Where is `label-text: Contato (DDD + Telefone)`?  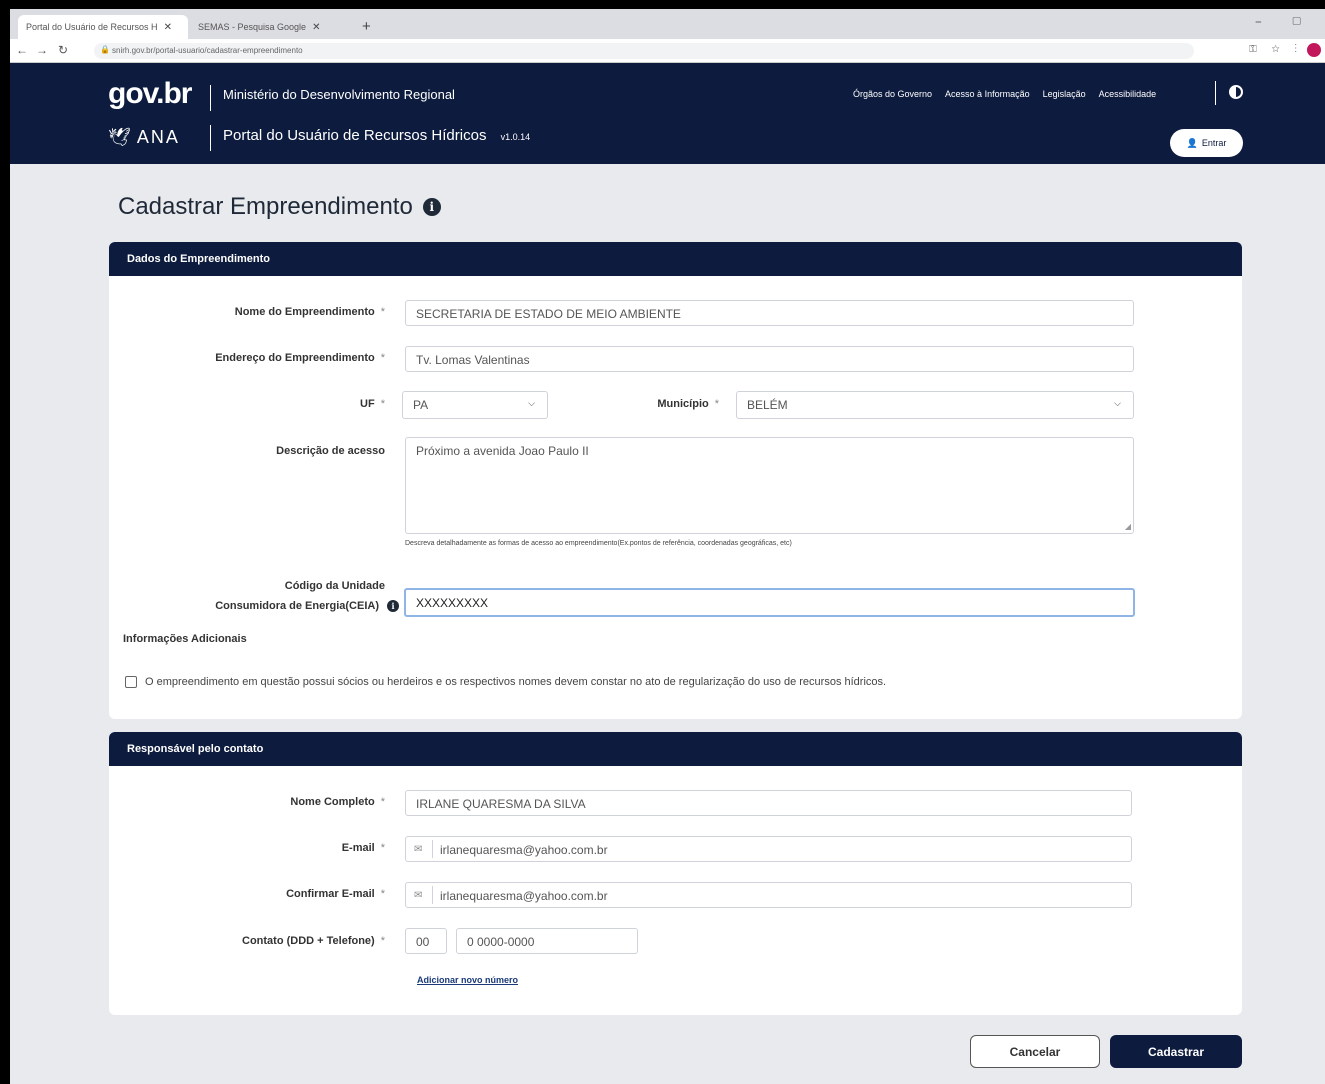 label-text: Contato (DDD + Telefone) is located at coordinates (308, 941).